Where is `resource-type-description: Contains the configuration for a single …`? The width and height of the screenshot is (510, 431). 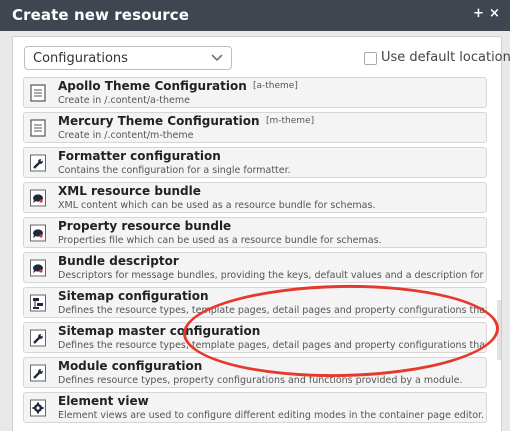
resource-type-description: Contains the configuration for a single … is located at coordinates (174, 170).